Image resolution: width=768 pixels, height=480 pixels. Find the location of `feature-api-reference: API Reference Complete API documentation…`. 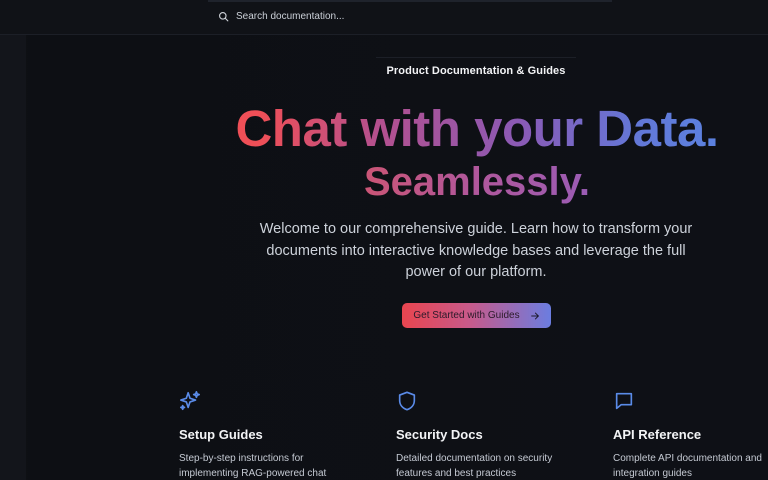

feature-api-reference: API Reference Complete API documentation… is located at coordinates (690, 435).